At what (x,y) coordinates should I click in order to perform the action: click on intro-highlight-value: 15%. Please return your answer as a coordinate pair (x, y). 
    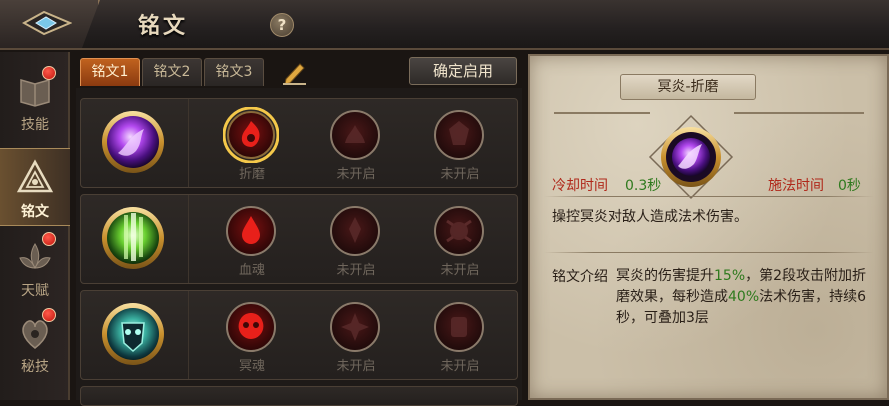
    Looking at the image, I should click on (730, 276).